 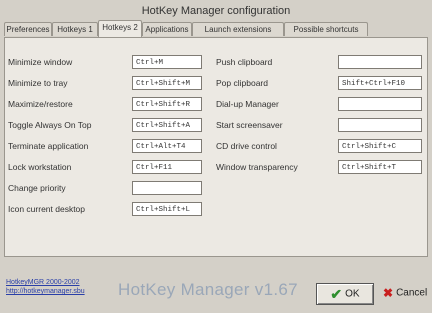 I want to click on terminate-application-field: Ctrl+Alt+T4, so click(x=167, y=146).